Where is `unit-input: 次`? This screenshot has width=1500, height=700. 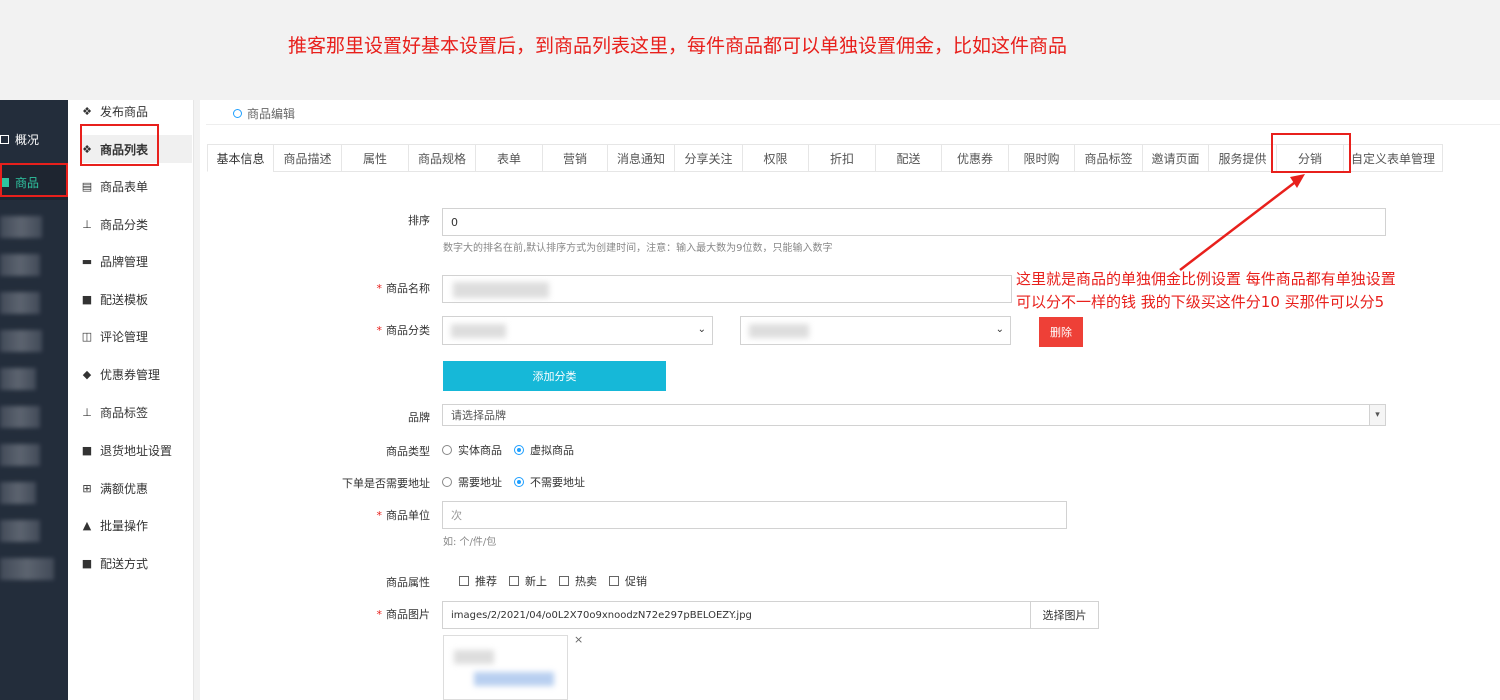
unit-input: 次 is located at coordinates (754, 515).